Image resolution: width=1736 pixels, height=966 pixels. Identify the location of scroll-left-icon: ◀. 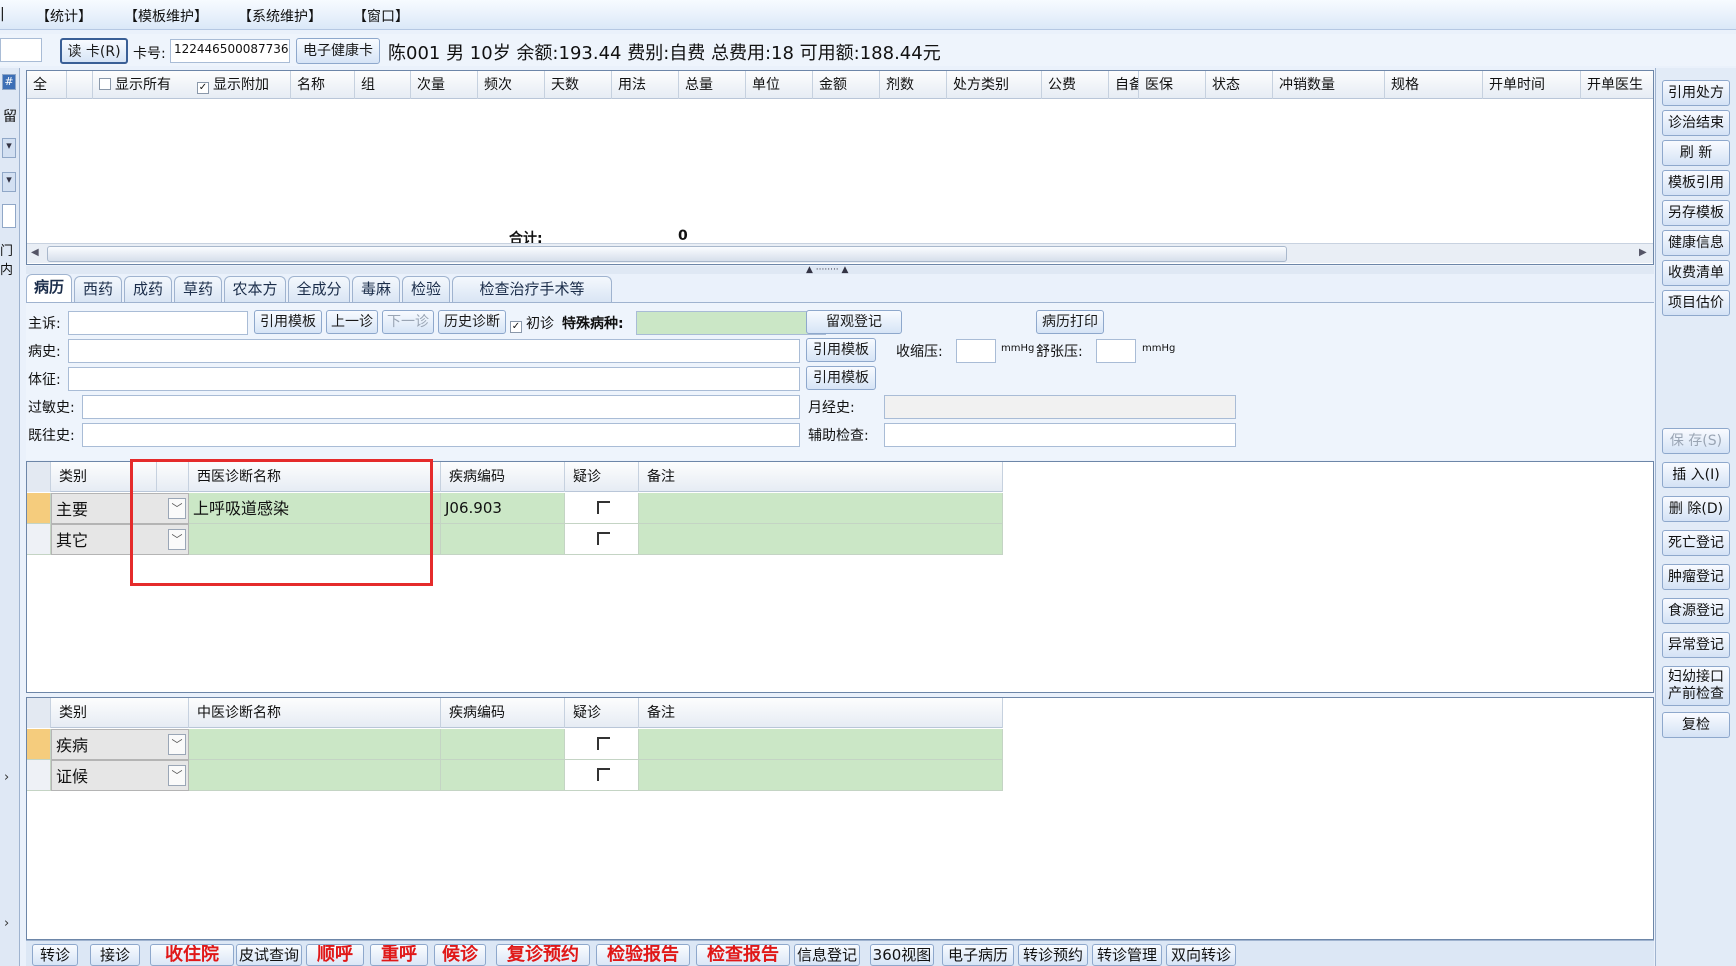
(35, 252).